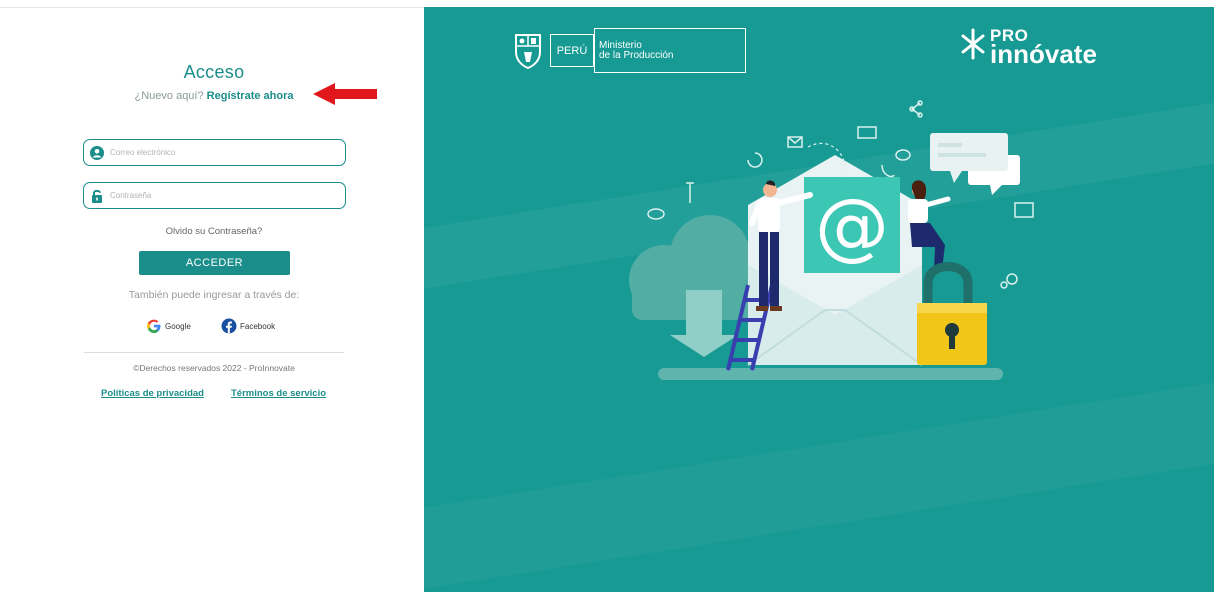 This screenshot has width=1219, height=592. I want to click on top-divider, so click(212, 7).